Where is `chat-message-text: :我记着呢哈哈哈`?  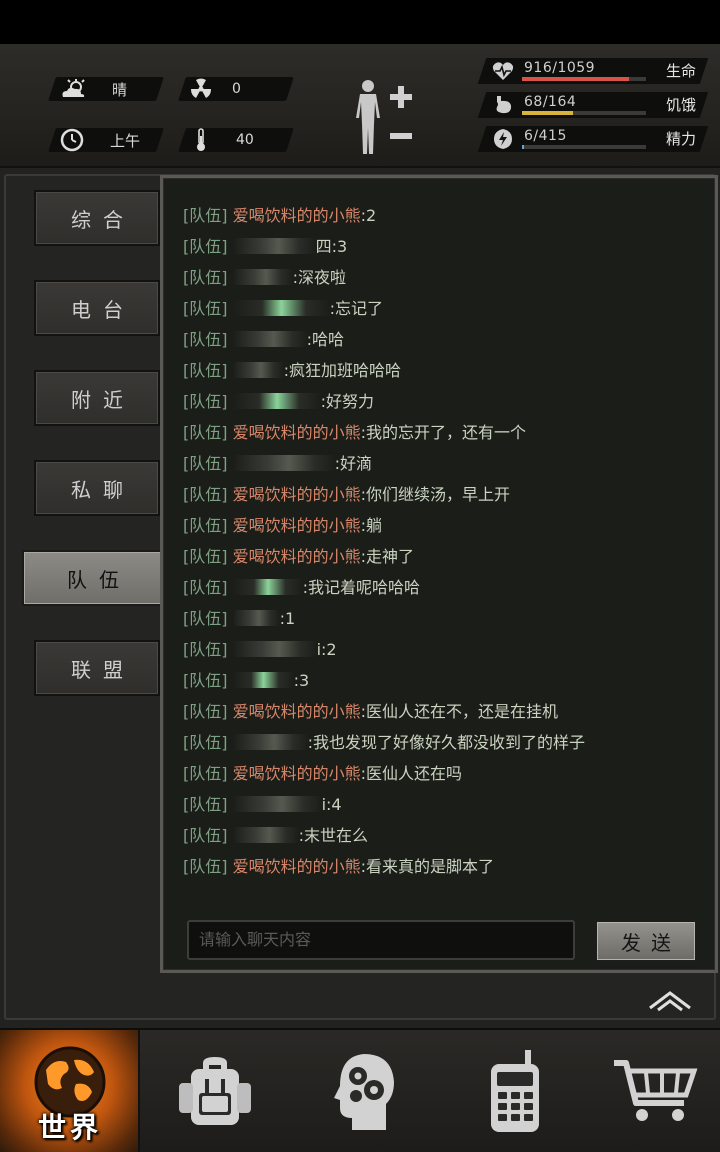 chat-message-text: :我记着呢哈哈哈 is located at coordinates (361, 587).